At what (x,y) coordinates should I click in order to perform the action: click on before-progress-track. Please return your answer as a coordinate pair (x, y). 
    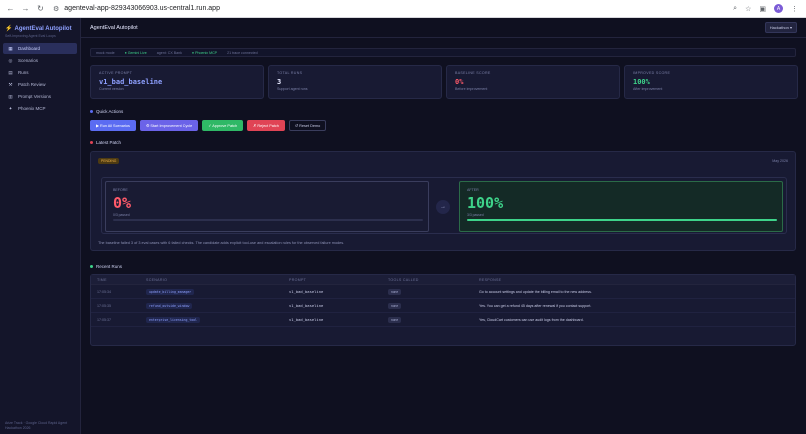
    Looking at the image, I should click on (268, 220).